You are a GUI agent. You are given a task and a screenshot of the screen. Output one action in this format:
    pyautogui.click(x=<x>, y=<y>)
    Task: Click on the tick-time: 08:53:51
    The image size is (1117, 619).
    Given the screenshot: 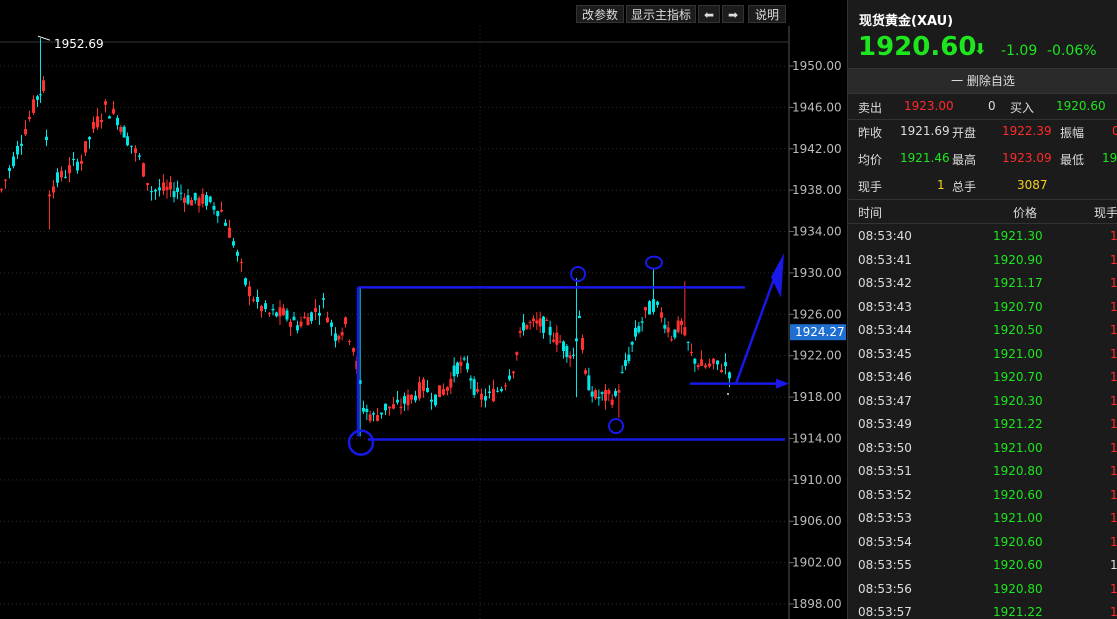 What is the action you would take?
    pyautogui.click(x=885, y=471)
    